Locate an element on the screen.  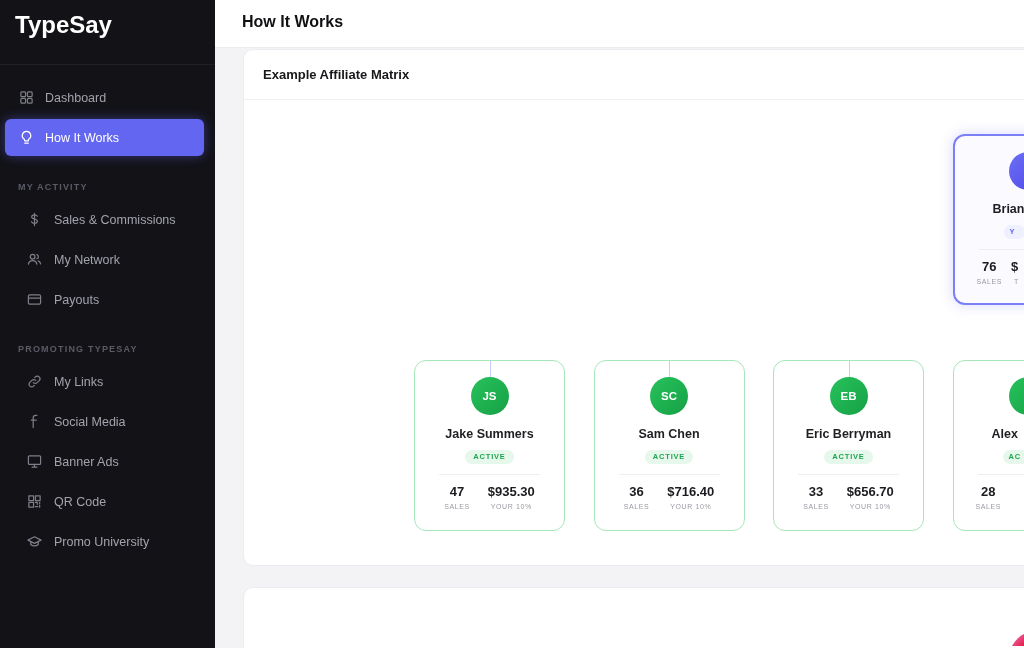
nav-item: QR Code is located at coordinates (104, 501).